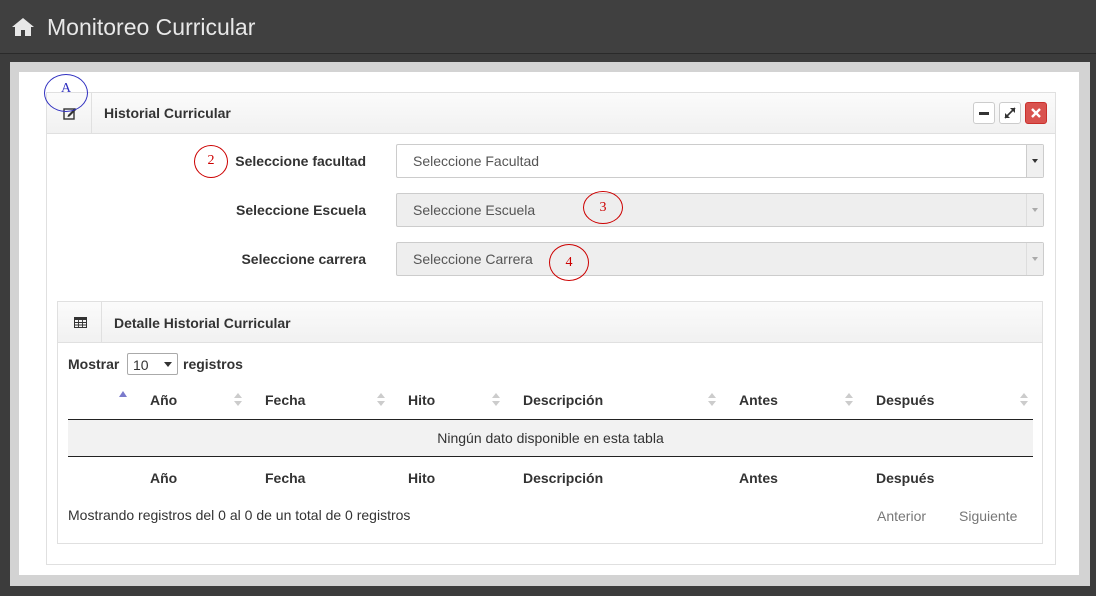  What do you see at coordinates (550, 322) in the screenshot?
I see `detalle-header: Detalle Historial Curricular` at bounding box center [550, 322].